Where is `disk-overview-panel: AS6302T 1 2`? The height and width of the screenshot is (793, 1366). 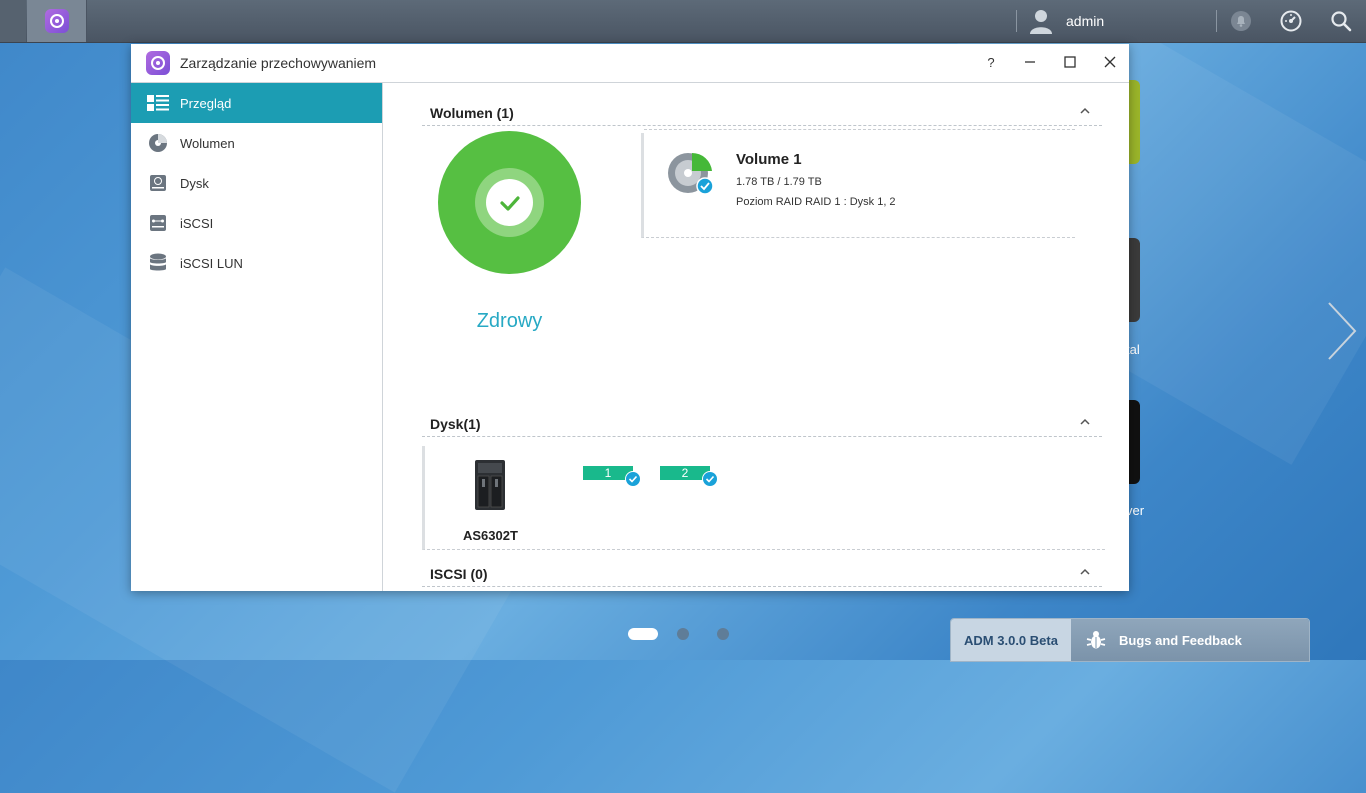 disk-overview-panel: AS6302T 1 2 is located at coordinates (763, 498).